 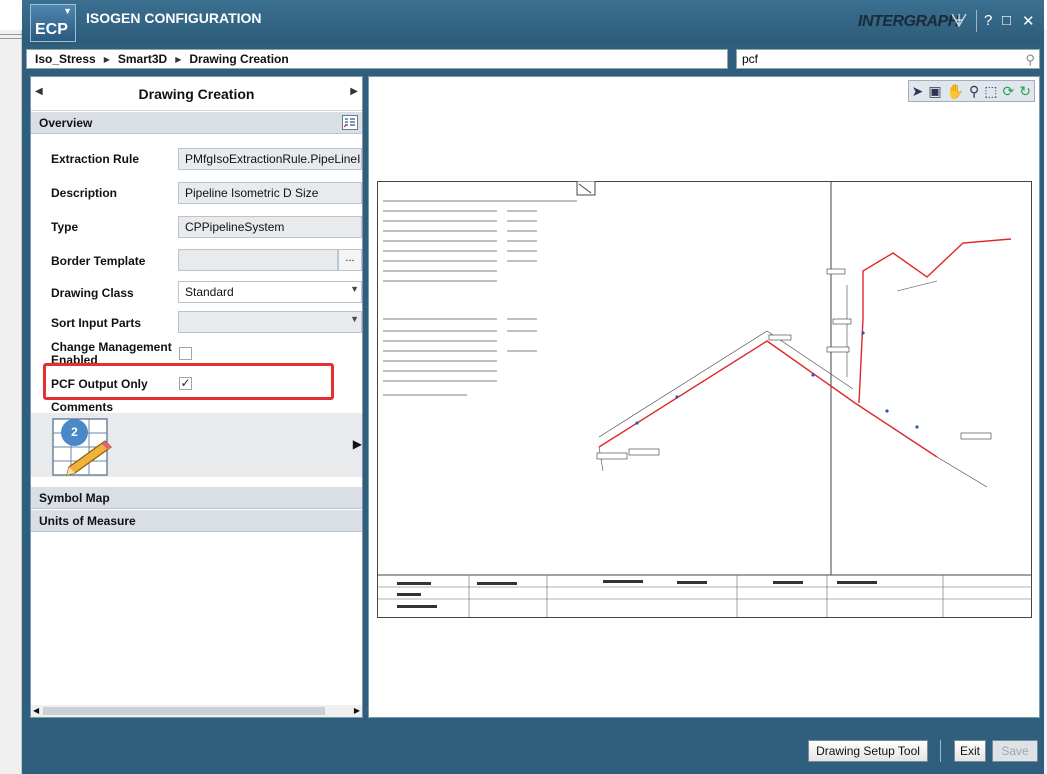 I want to click on app-logo-text: ECP, so click(x=51, y=29).